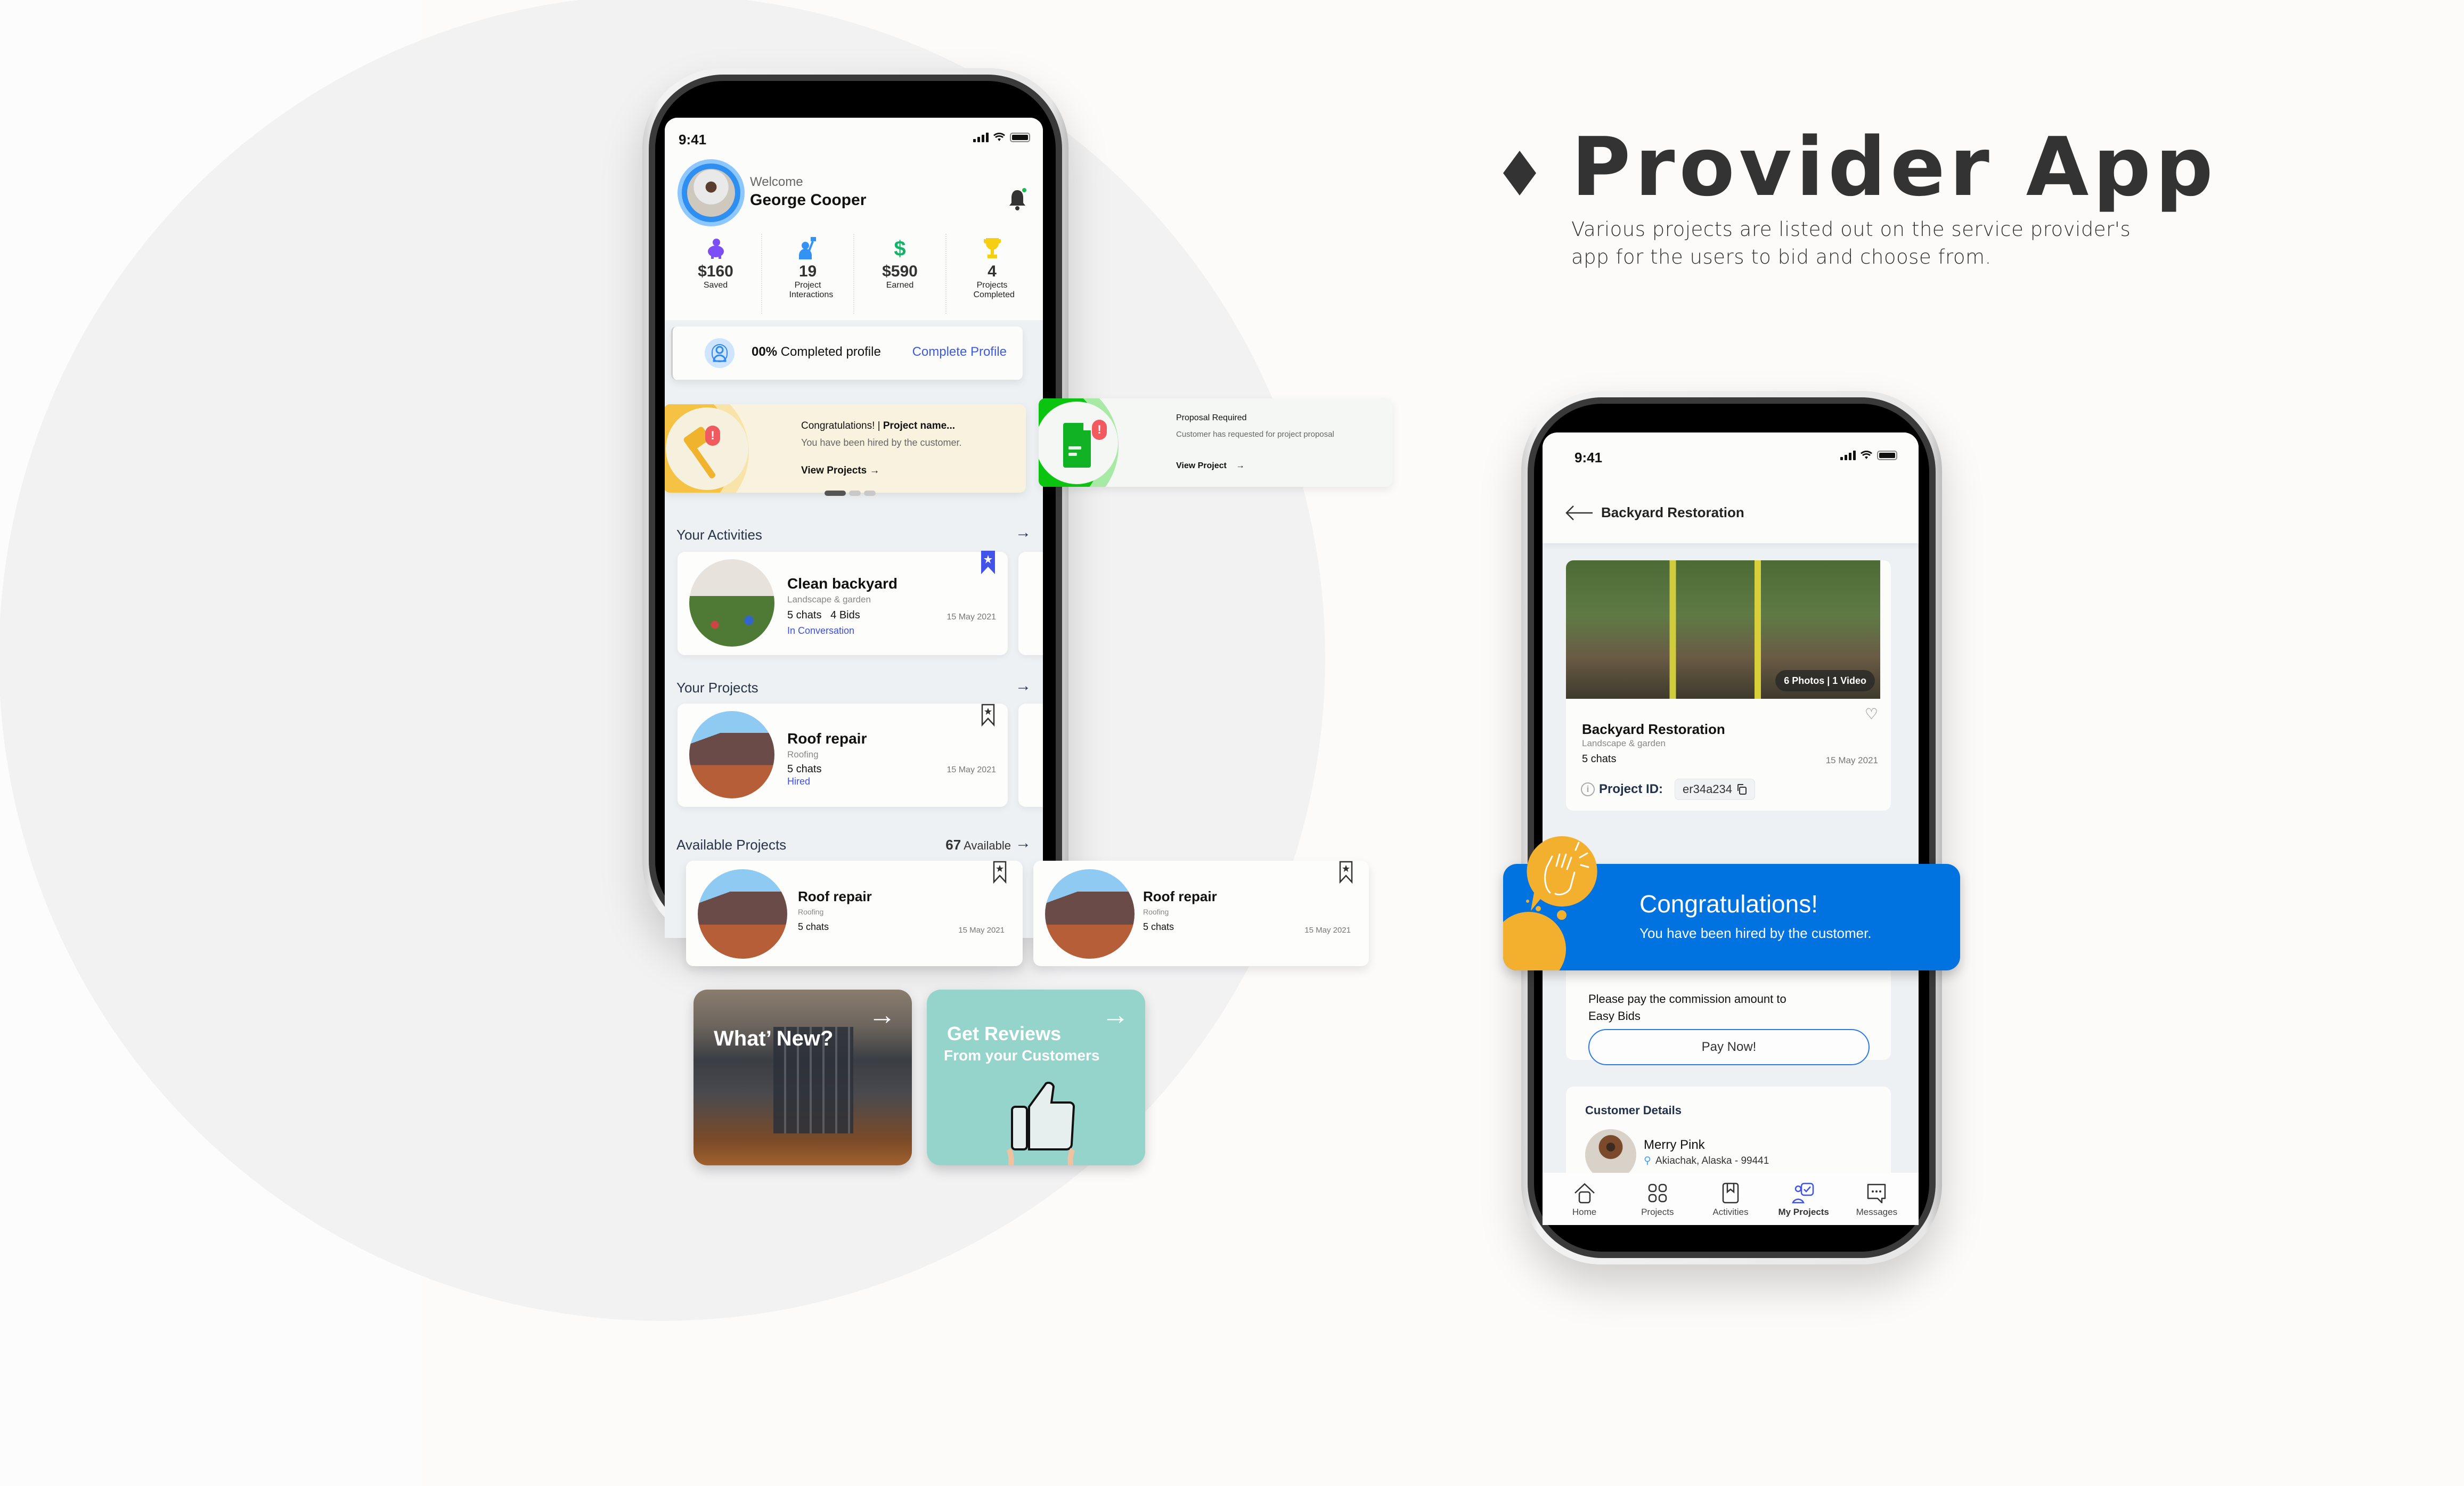 The width and height of the screenshot is (2464, 1486). I want to click on project-category: Landscape & garden, so click(1624, 743).